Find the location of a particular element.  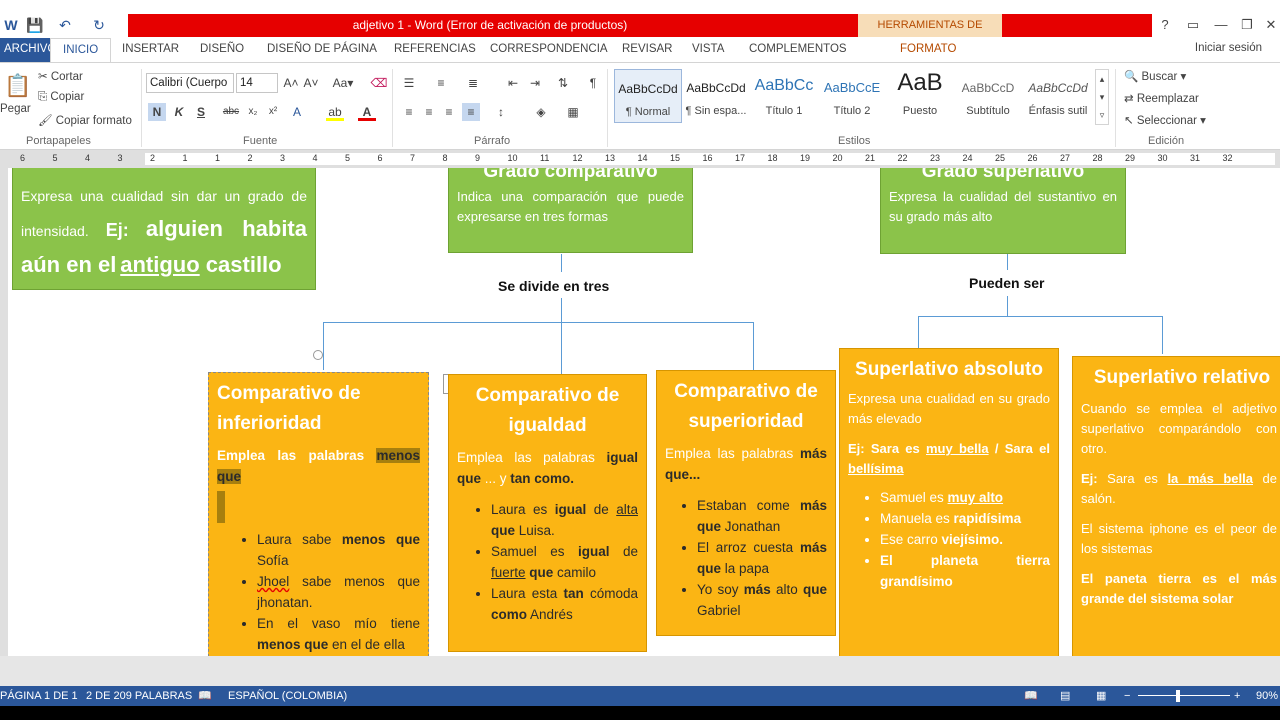

restore-button: ❐ is located at coordinates (1247, 25).